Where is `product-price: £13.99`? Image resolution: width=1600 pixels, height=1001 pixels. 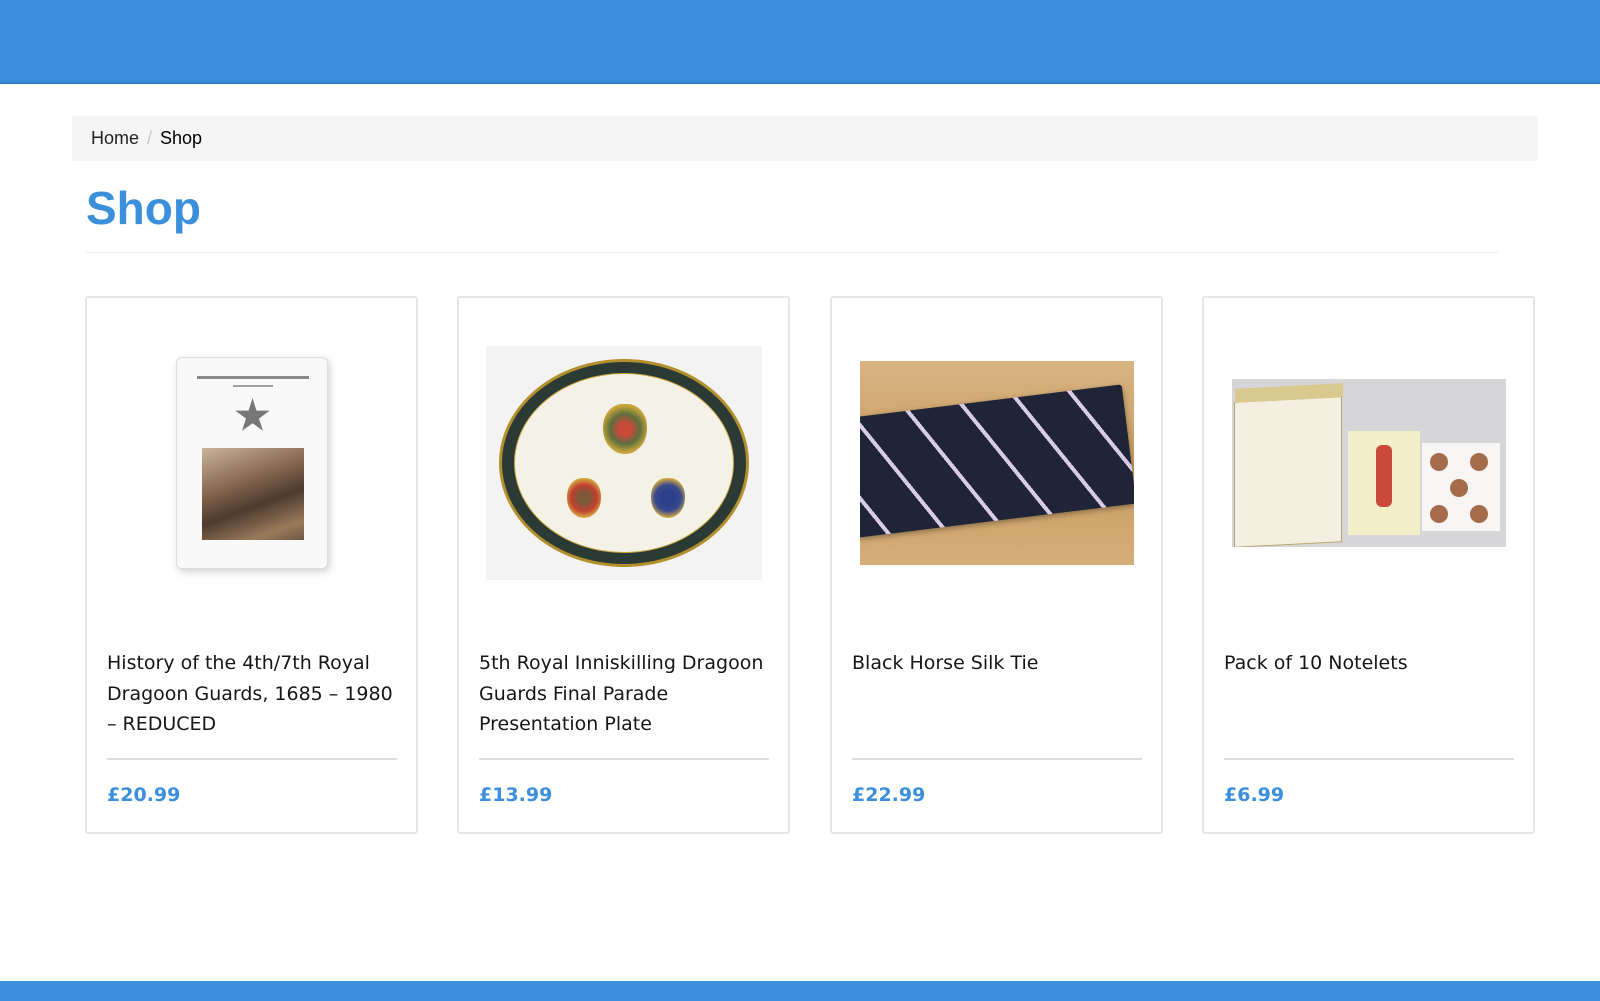 product-price: £13.99 is located at coordinates (516, 795).